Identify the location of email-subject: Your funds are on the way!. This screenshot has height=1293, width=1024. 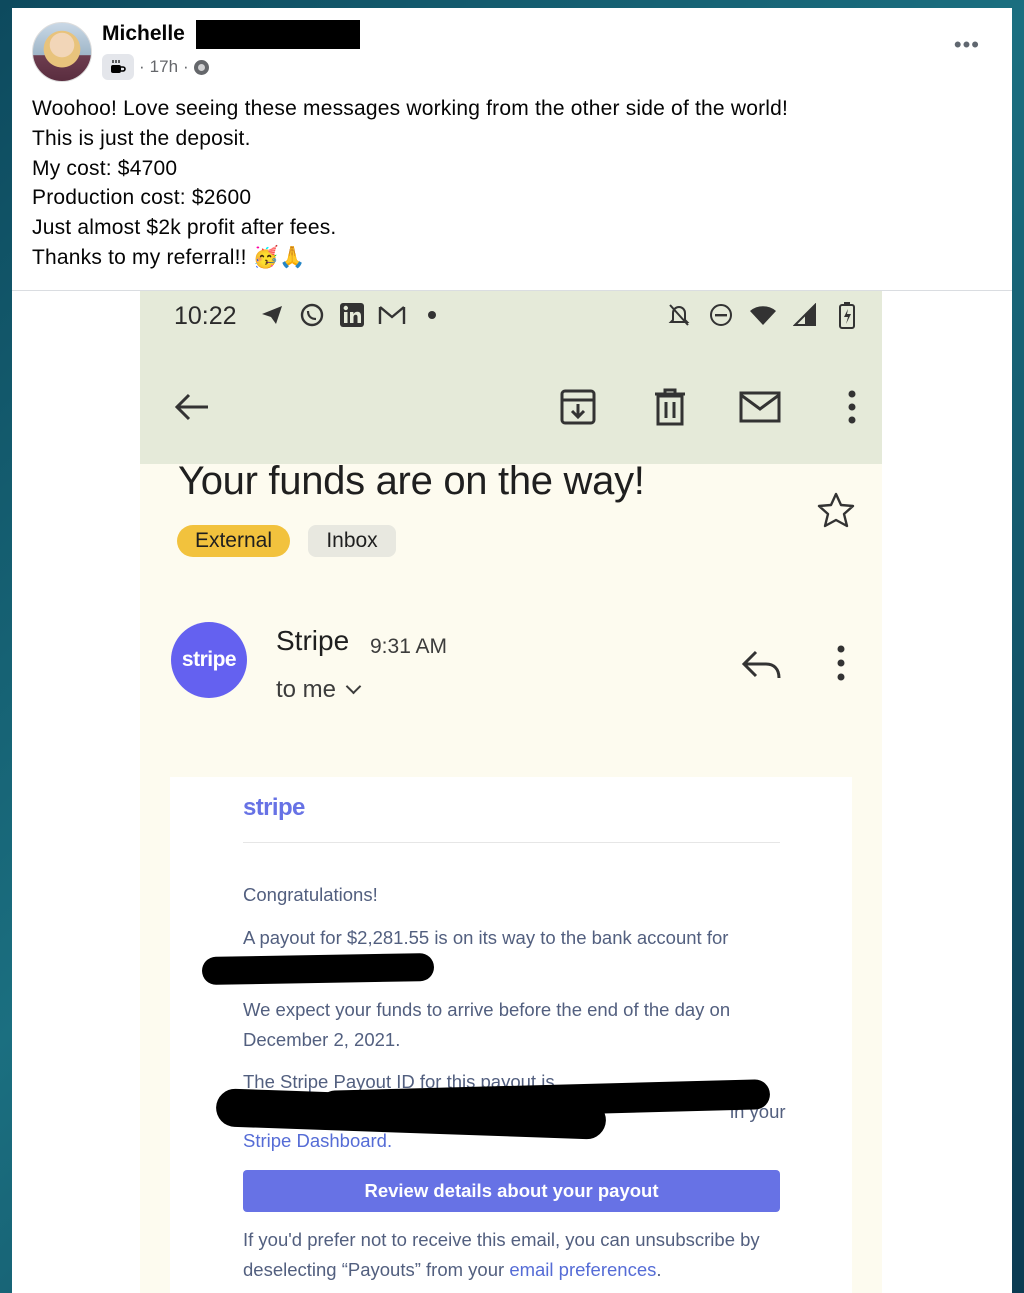
(411, 481).